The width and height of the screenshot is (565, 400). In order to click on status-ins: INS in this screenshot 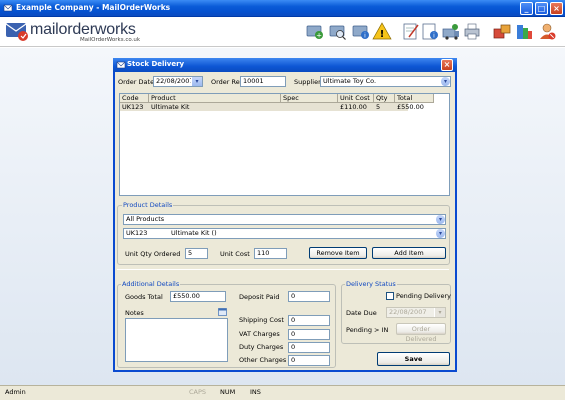, I will do `click(255, 392)`.